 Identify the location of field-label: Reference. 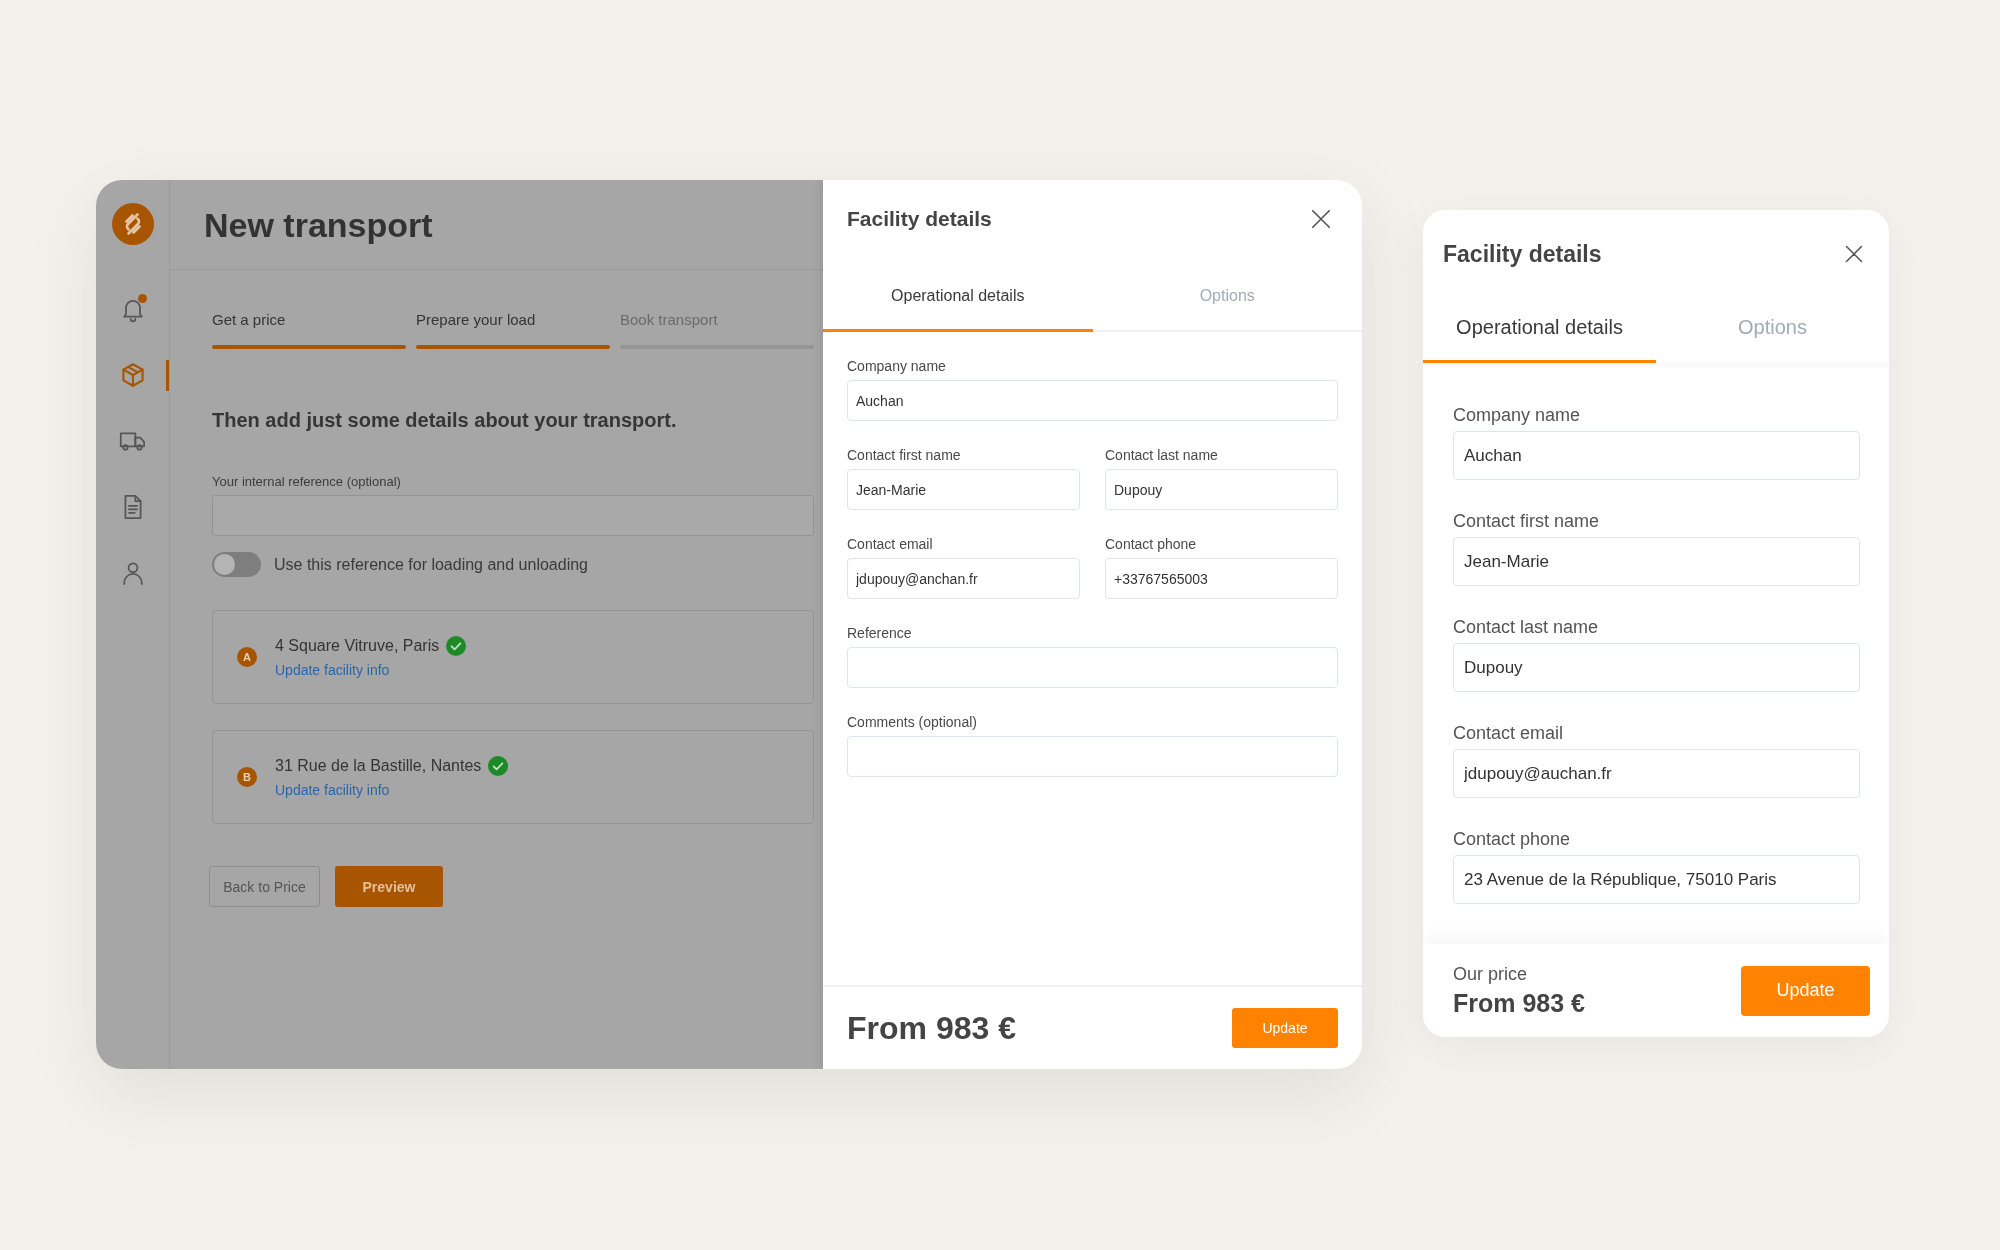
(879, 633).